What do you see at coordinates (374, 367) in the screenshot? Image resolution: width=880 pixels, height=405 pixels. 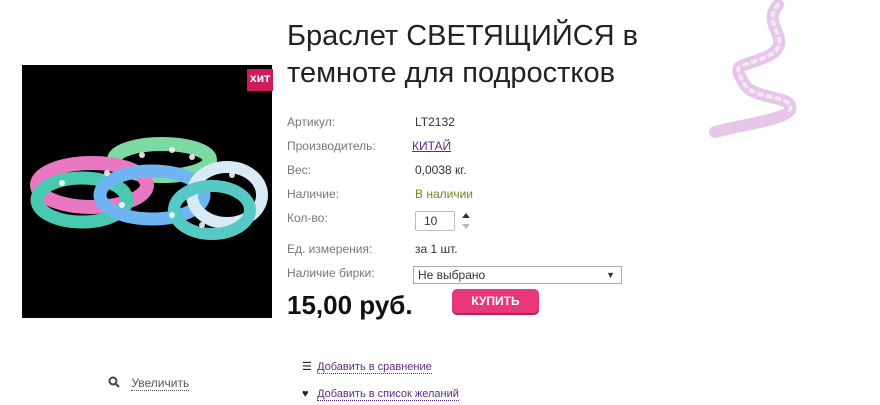 I see `compare-link: Добавить в сравнение` at bounding box center [374, 367].